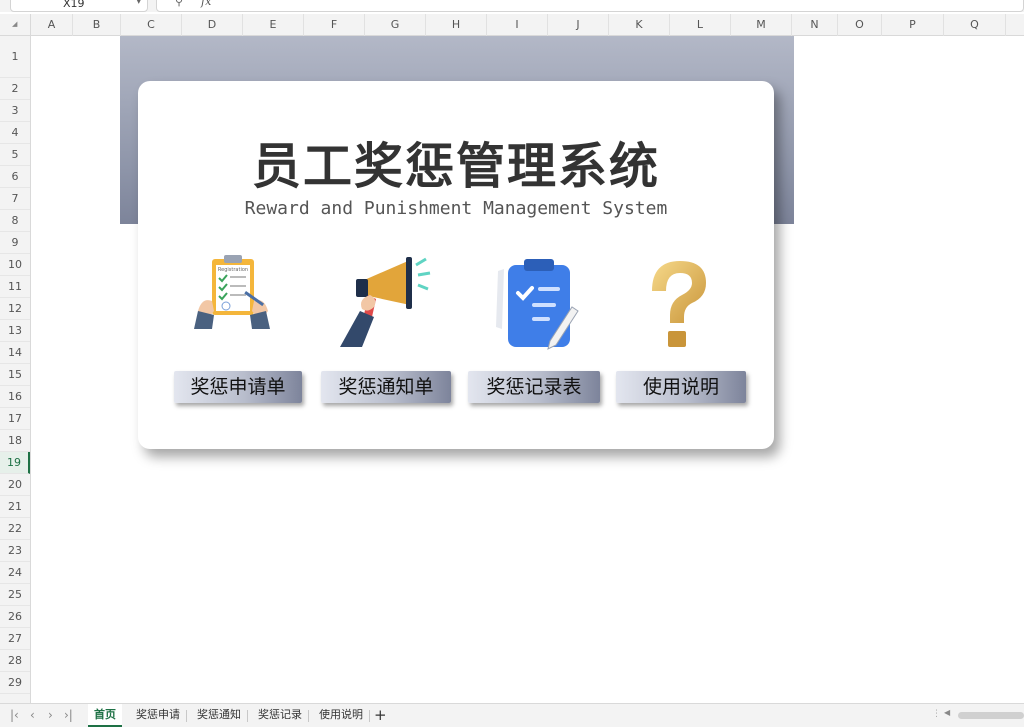  Describe the element at coordinates (179, 4) in the screenshot. I see `search-icon: ⚲` at that location.